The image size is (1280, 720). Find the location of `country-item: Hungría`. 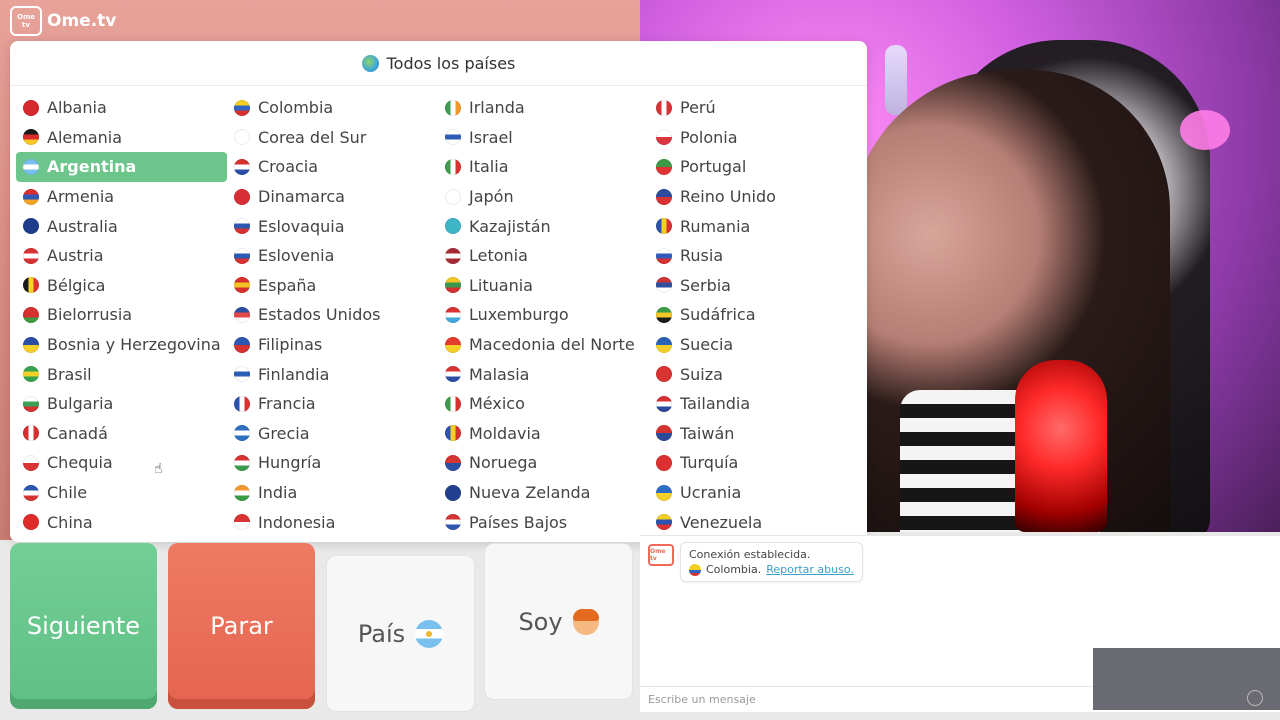

country-item: Hungría is located at coordinates (332, 463).